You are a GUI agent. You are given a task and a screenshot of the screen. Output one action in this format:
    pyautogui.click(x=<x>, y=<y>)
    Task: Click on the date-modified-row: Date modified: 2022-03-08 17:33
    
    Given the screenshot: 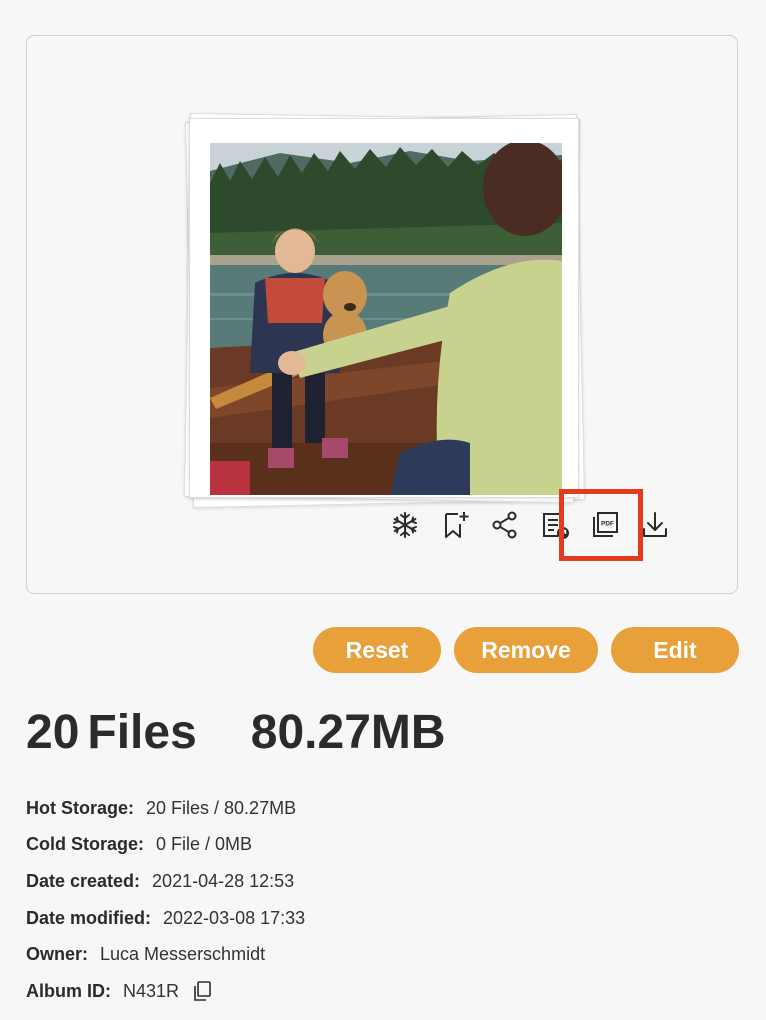 What is the action you would take?
    pyautogui.click(x=165, y=918)
    